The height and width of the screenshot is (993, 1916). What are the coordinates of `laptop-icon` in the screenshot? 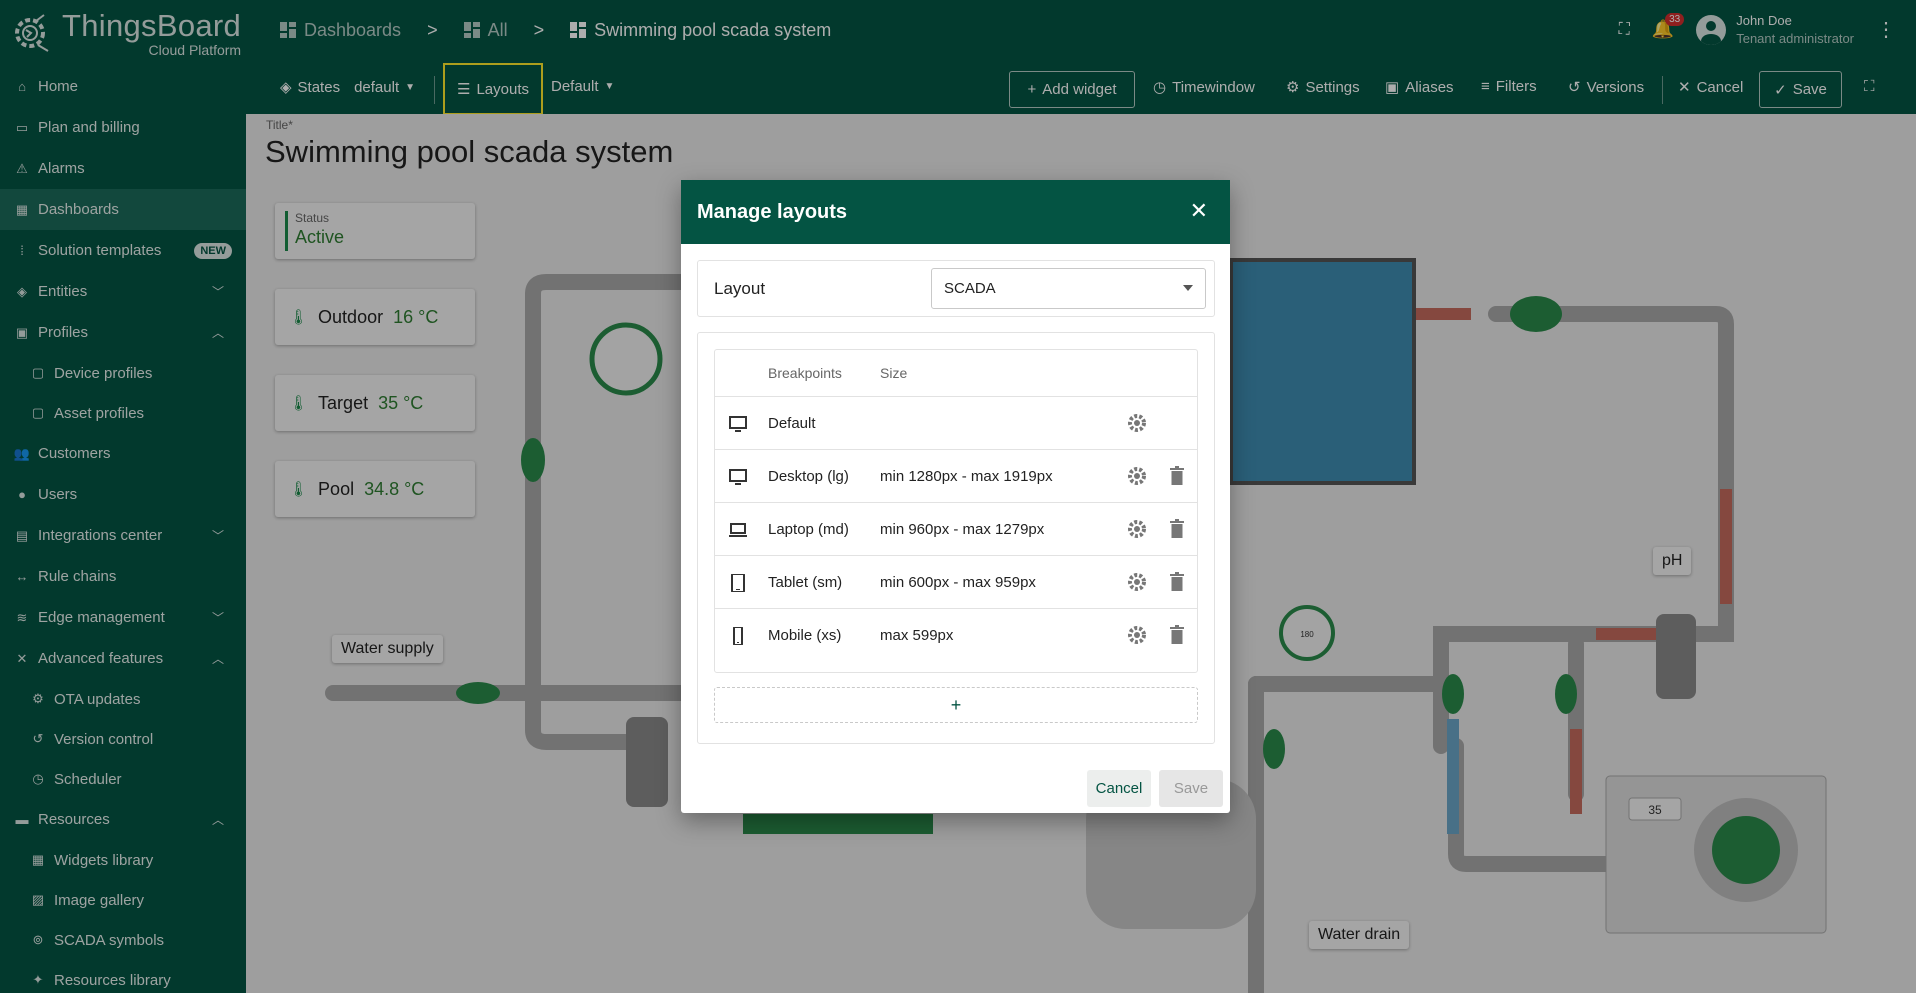 It's located at (738, 530).